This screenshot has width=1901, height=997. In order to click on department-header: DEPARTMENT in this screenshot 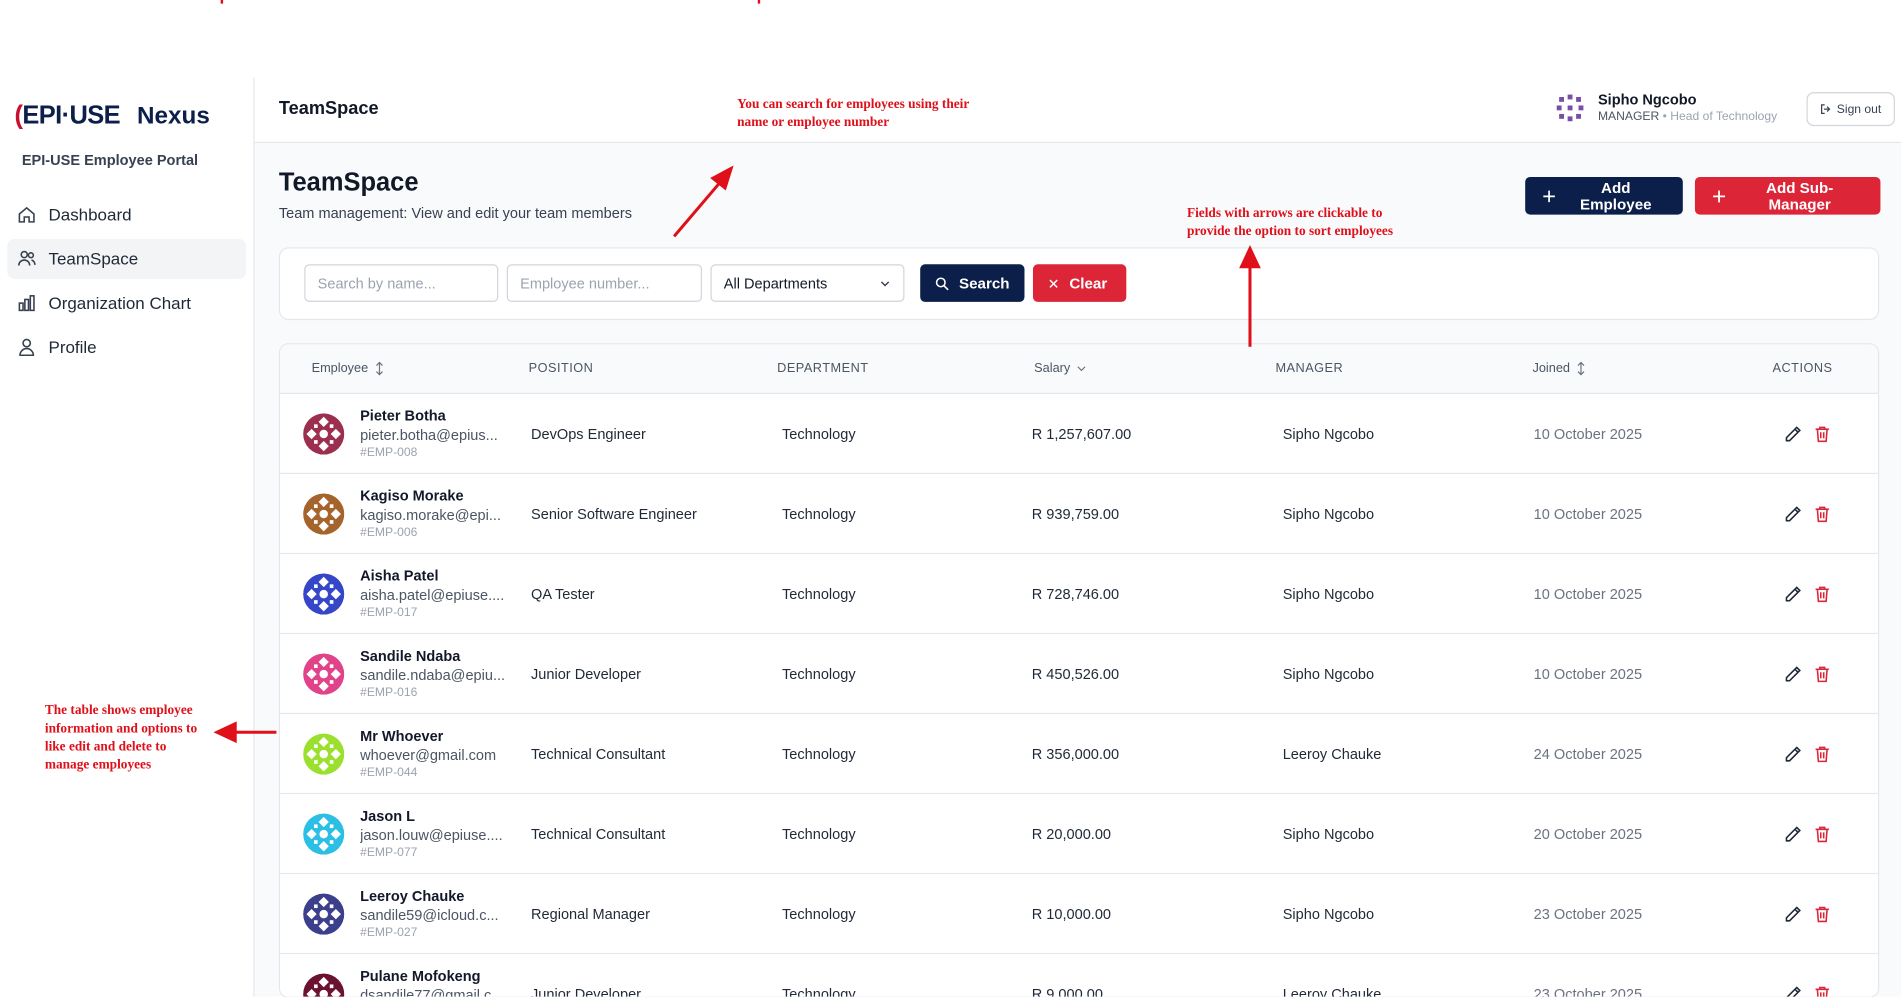, I will do `click(823, 368)`.